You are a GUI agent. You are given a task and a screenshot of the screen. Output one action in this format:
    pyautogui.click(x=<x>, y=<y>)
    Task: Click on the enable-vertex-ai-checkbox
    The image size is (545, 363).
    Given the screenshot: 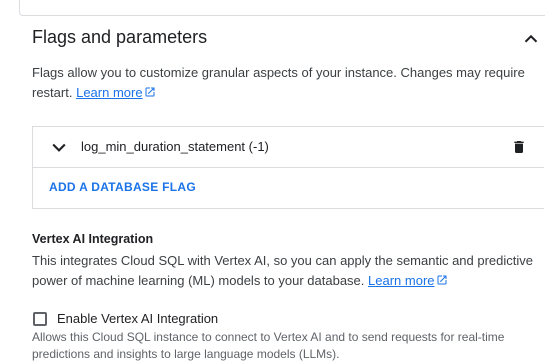 What is the action you would take?
    pyautogui.click(x=40, y=319)
    